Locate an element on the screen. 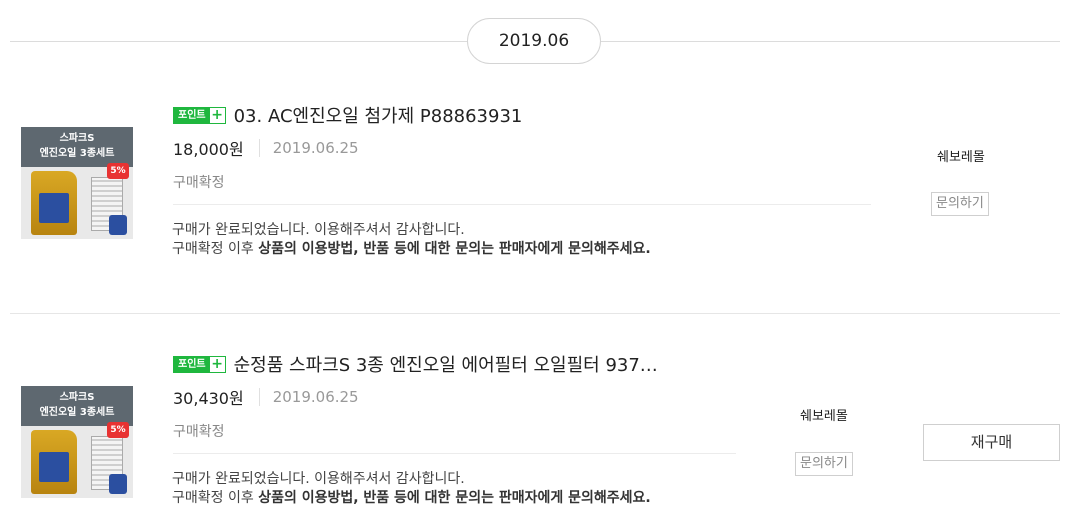 The image size is (1071, 529). rebuy-button: 재구매 is located at coordinates (991, 442).